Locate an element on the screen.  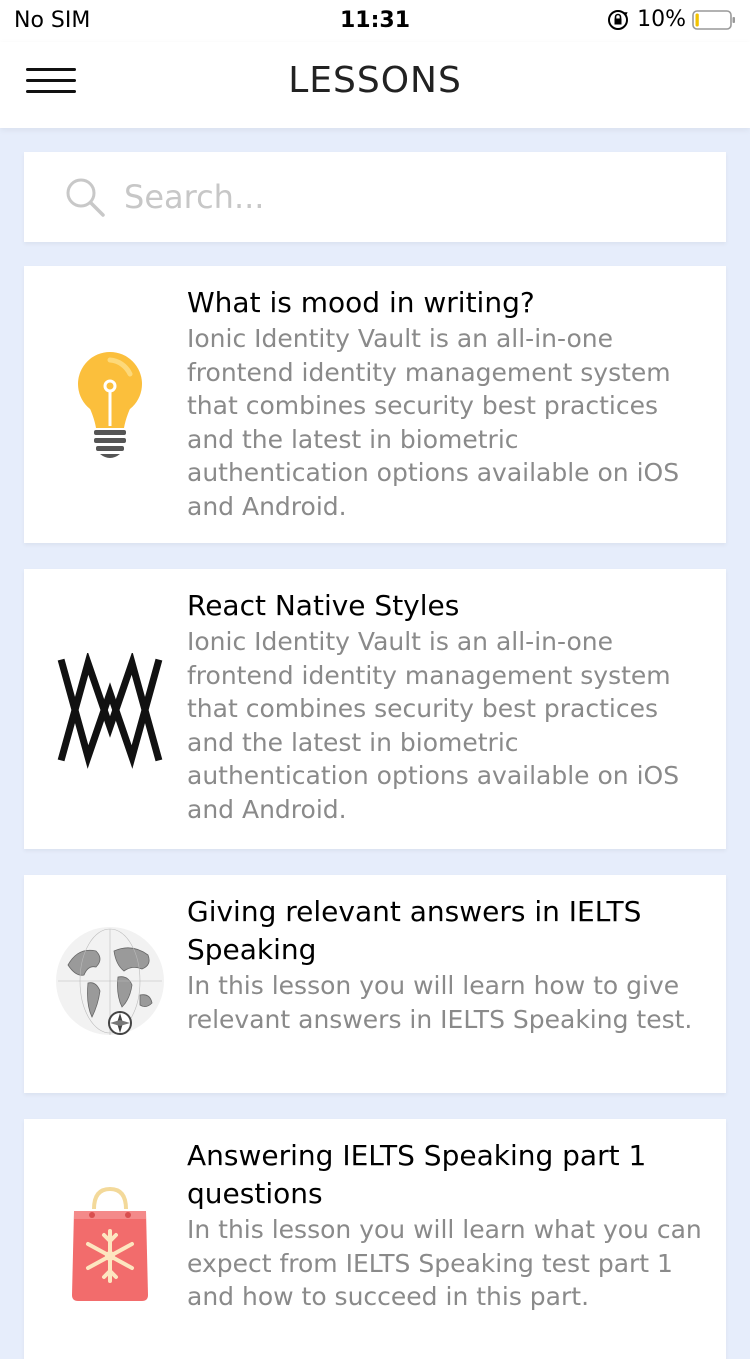
battery-icon is located at coordinates (713, 19).